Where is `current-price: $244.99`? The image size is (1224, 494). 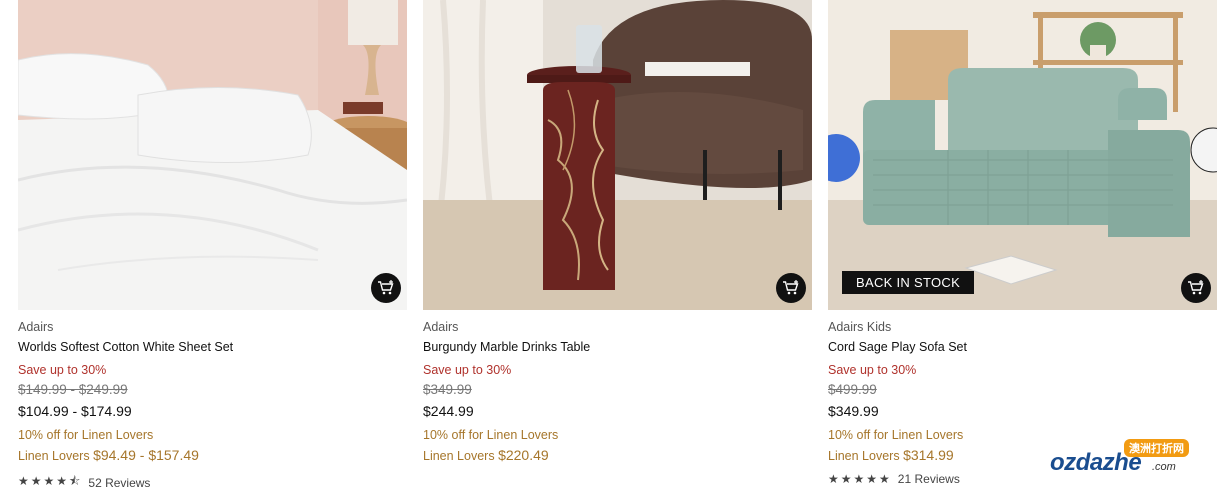
current-price: $244.99 is located at coordinates (448, 411).